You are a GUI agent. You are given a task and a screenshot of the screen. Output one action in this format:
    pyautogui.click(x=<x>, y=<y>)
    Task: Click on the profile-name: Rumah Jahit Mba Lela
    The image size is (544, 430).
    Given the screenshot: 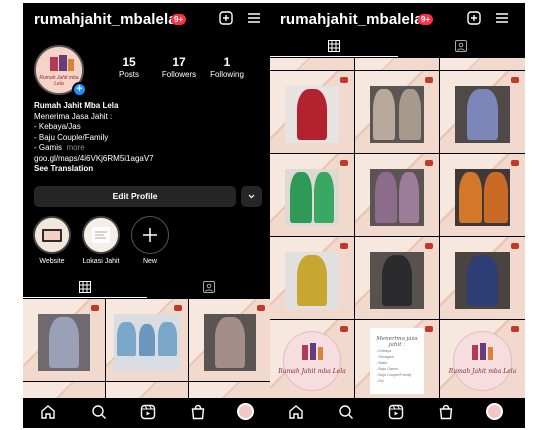 What is the action you would take?
    pyautogui.click(x=76, y=105)
    